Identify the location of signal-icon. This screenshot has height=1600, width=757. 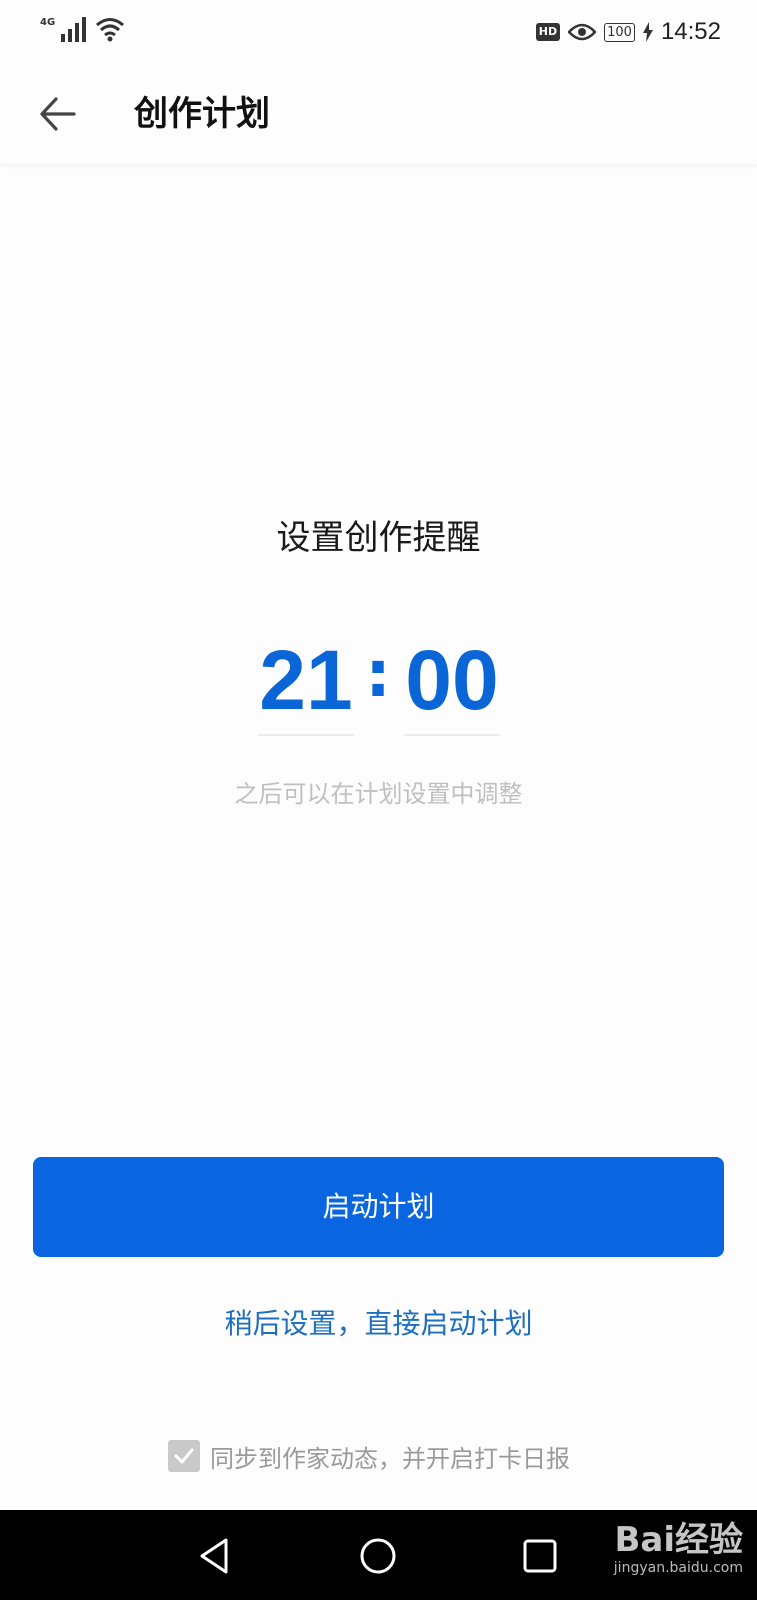
(74, 29).